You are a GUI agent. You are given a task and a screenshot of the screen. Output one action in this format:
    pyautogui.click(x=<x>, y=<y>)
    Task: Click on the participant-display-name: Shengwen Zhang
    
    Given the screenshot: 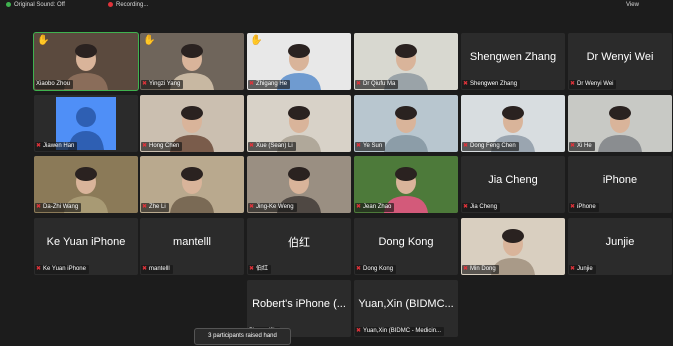 What is the action you would take?
    pyautogui.click(x=513, y=56)
    